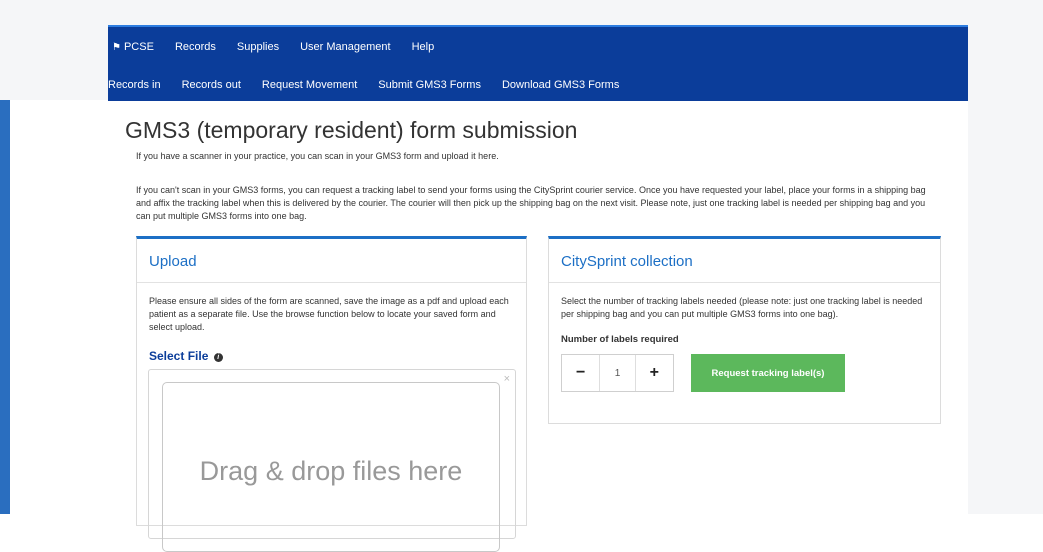  I want to click on nav-records-out-link: Records out, so click(211, 85).